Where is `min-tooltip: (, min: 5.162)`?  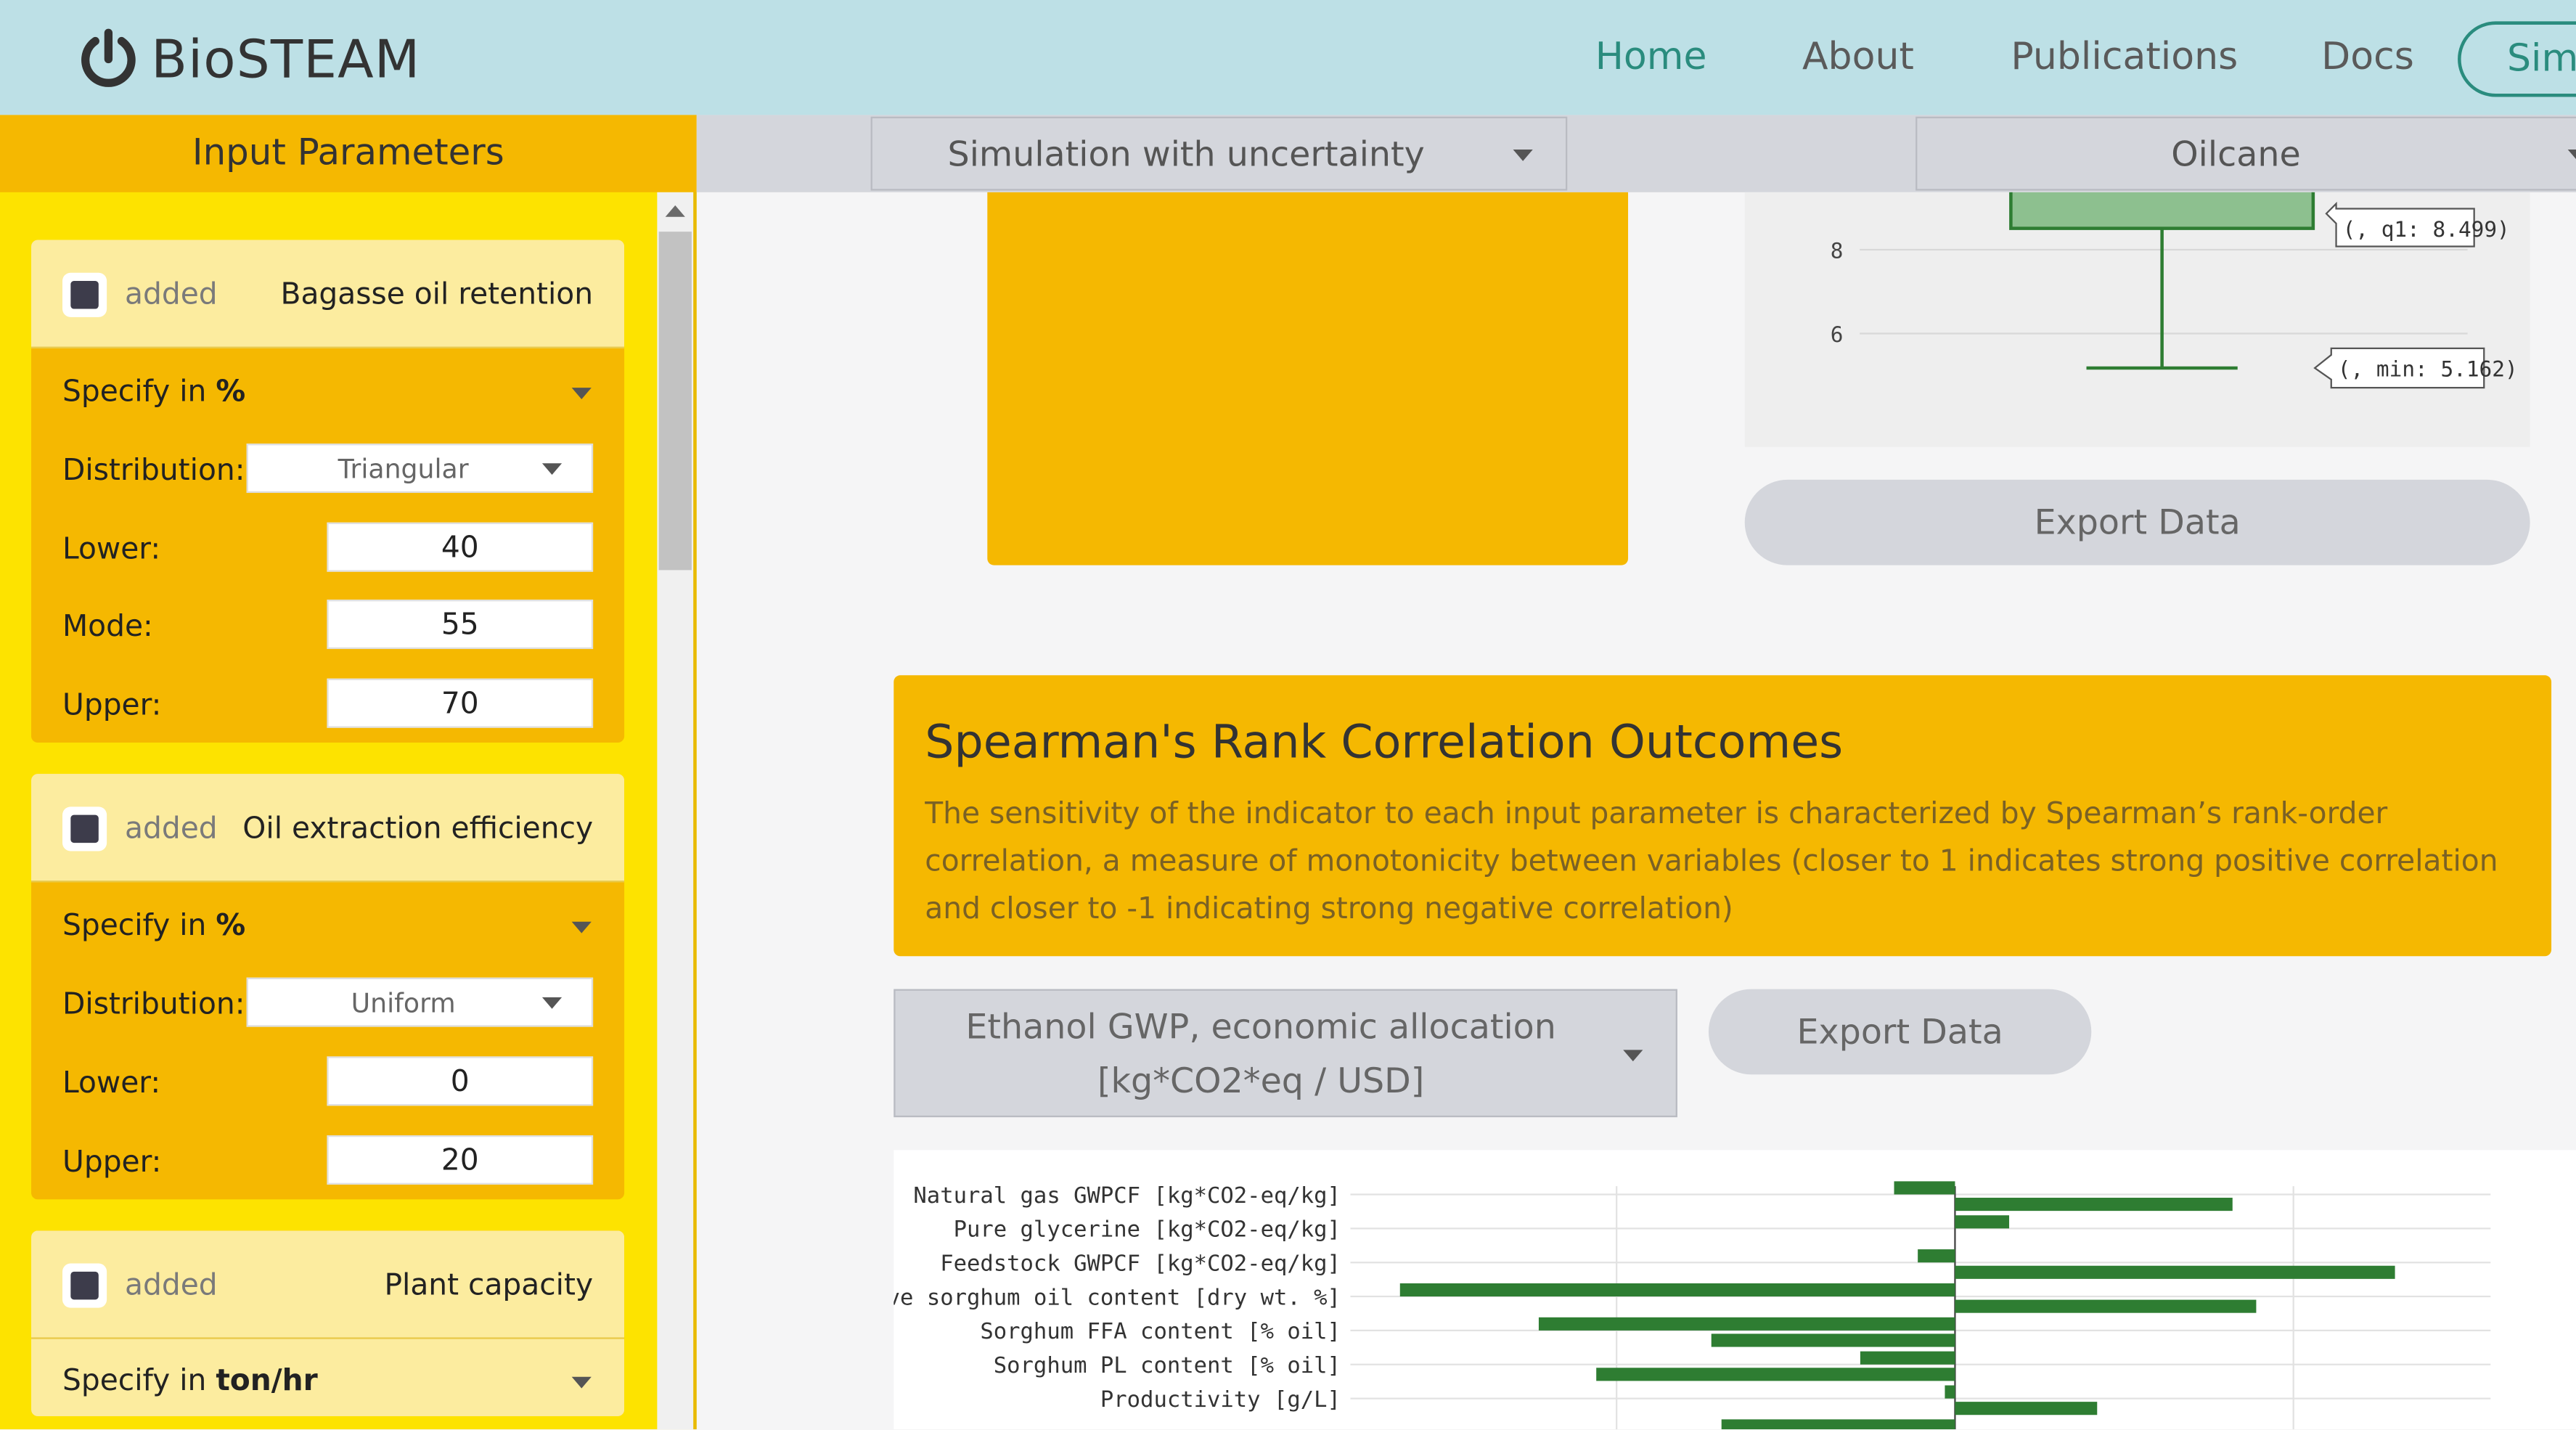 min-tooltip: (, min: 5.162) is located at coordinates (2428, 368).